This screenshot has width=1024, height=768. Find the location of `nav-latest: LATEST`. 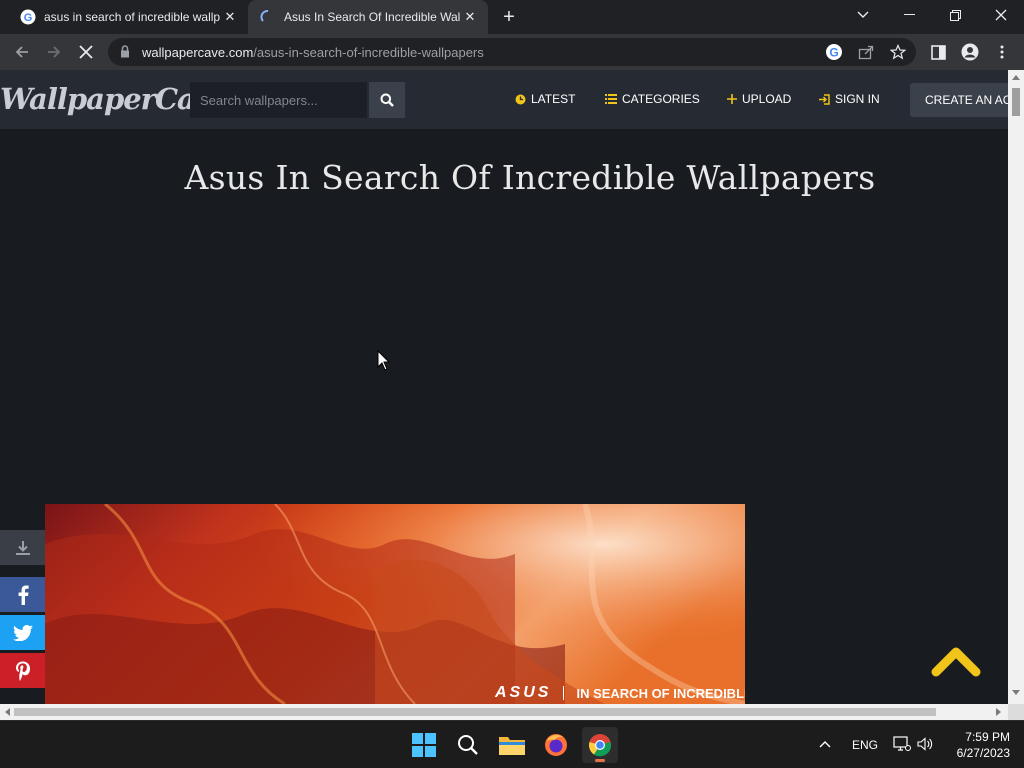

nav-latest: LATEST is located at coordinates (545, 99).